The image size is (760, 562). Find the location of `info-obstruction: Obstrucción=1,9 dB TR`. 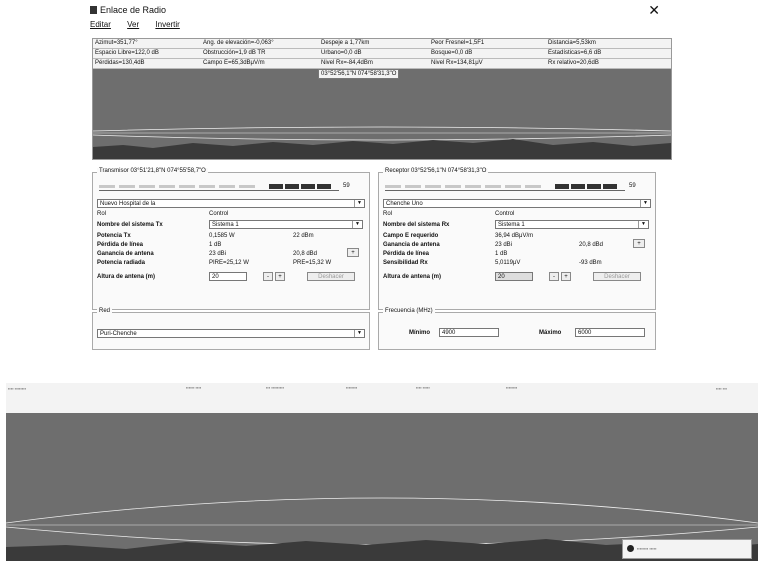

info-obstruction: Obstrucción=1,9 dB TR is located at coordinates (234, 53).